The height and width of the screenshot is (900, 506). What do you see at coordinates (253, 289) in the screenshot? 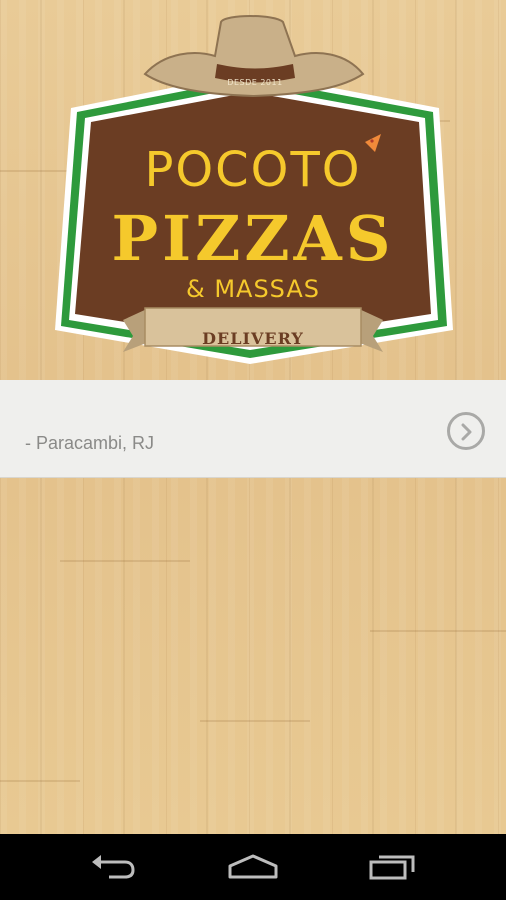
I see `logo-brand-massas: & MASSAS` at bounding box center [253, 289].